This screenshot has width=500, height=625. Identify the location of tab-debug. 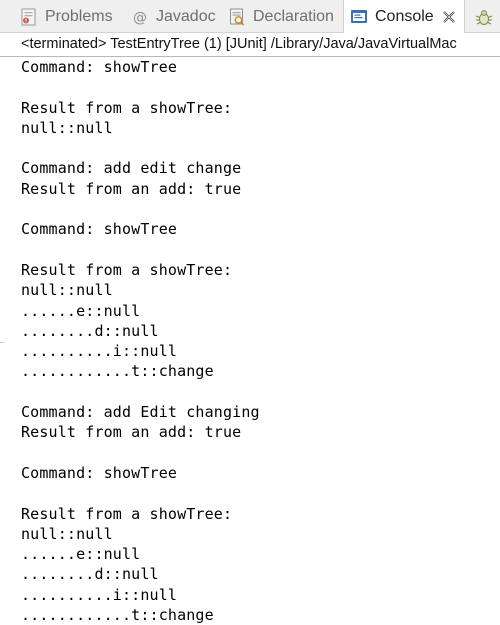
(486, 16).